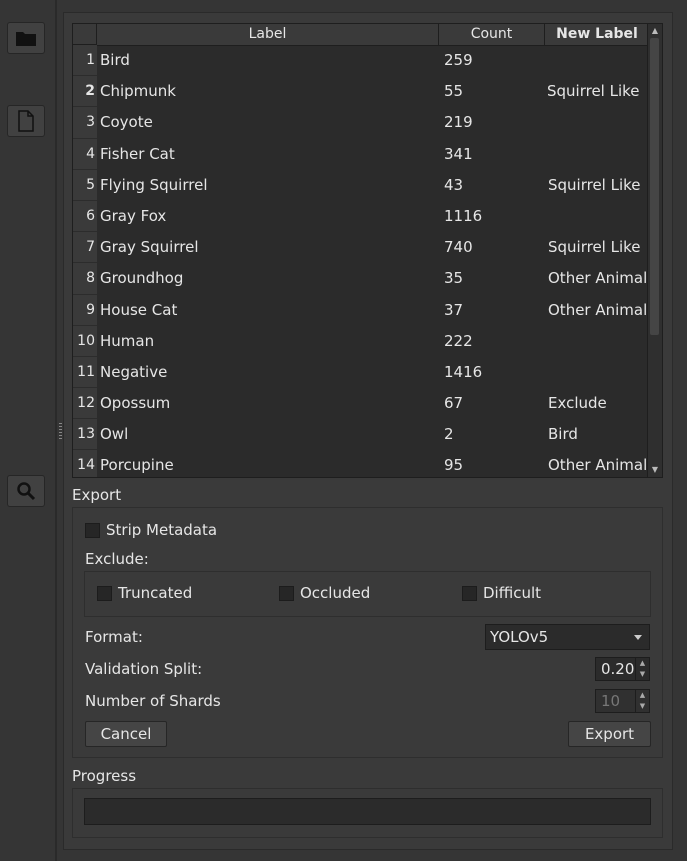 The image size is (687, 861). I want to click on cell-label: House Cat, so click(138, 310).